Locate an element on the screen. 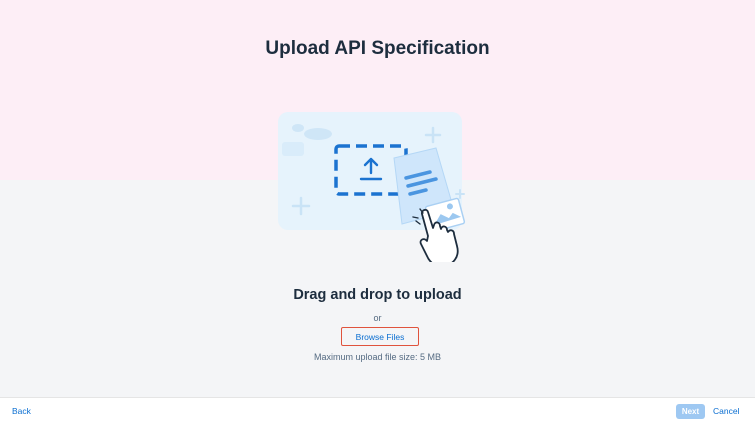  drop-zone-title: Drag and drop to upload is located at coordinates (377, 295).